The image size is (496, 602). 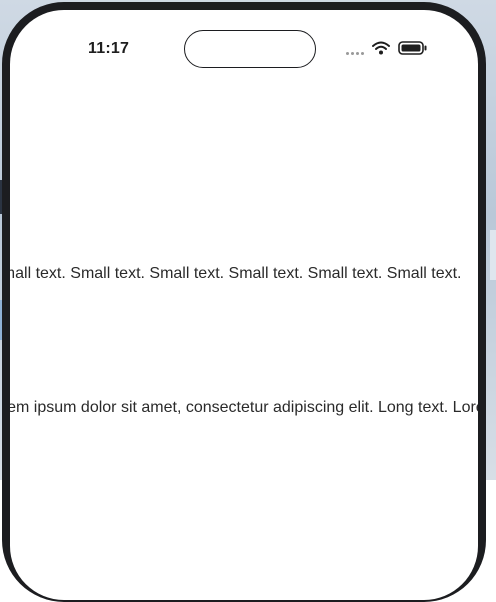 I want to click on backdrop-window-edge, so click(x=493, y=255).